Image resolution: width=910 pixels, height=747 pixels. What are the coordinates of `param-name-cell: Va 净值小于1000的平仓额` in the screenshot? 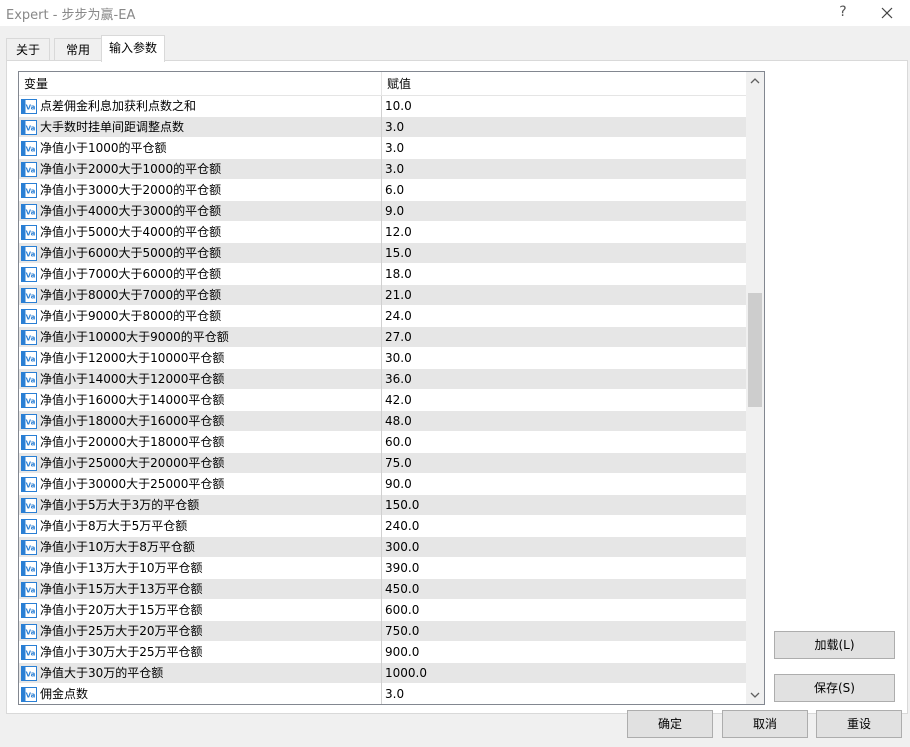 It's located at (200, 148).